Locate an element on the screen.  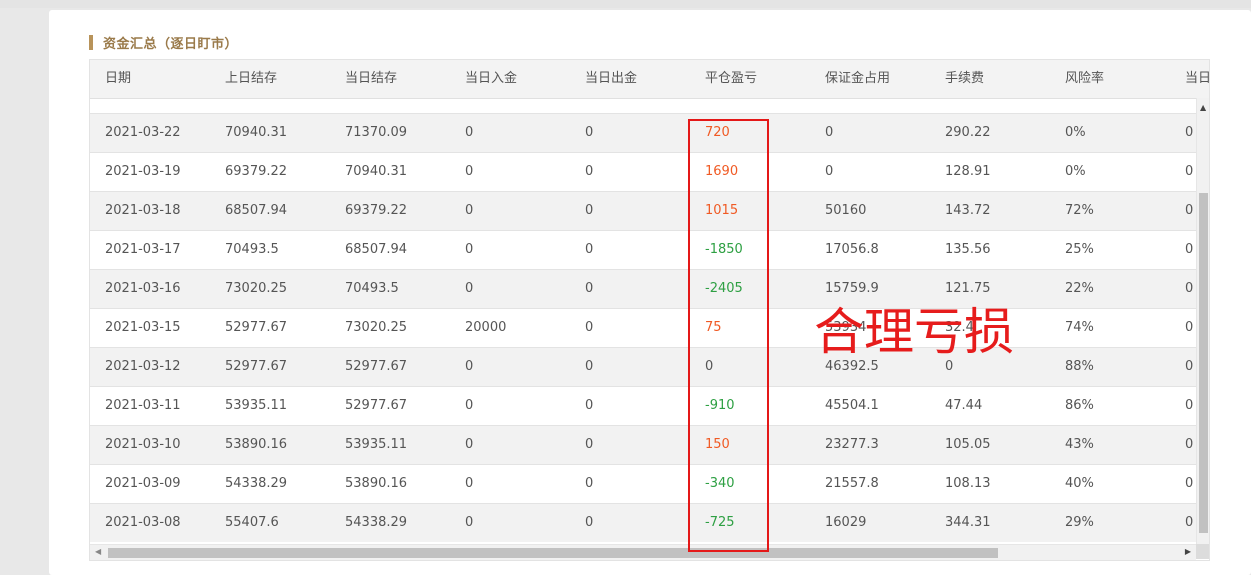
cell-fee: 143.72 is located at coordinates (968, 210).